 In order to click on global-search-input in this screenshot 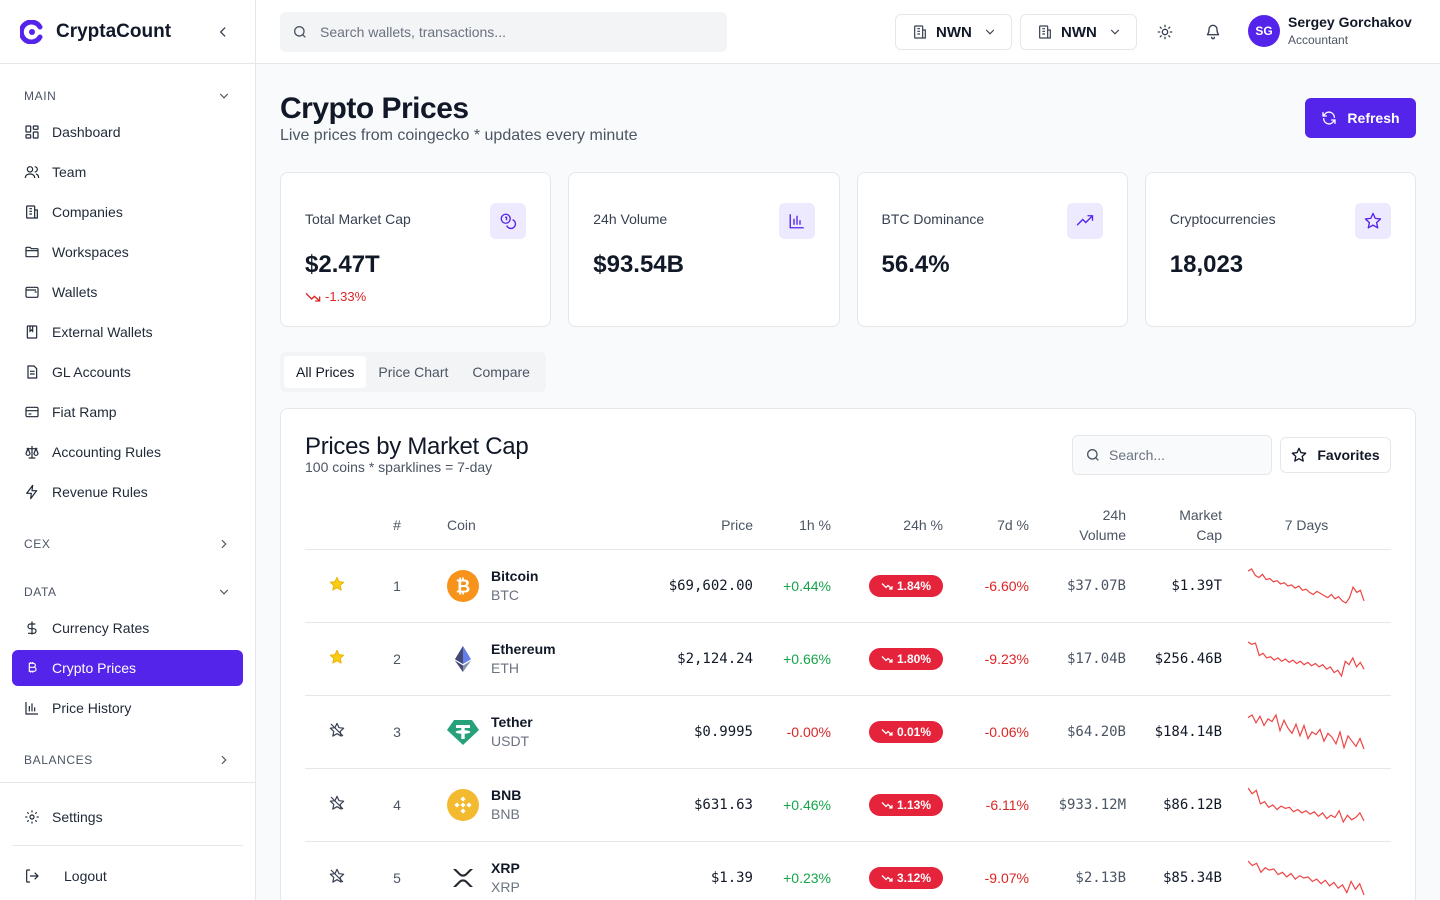, I will do `click(510, 32)`.